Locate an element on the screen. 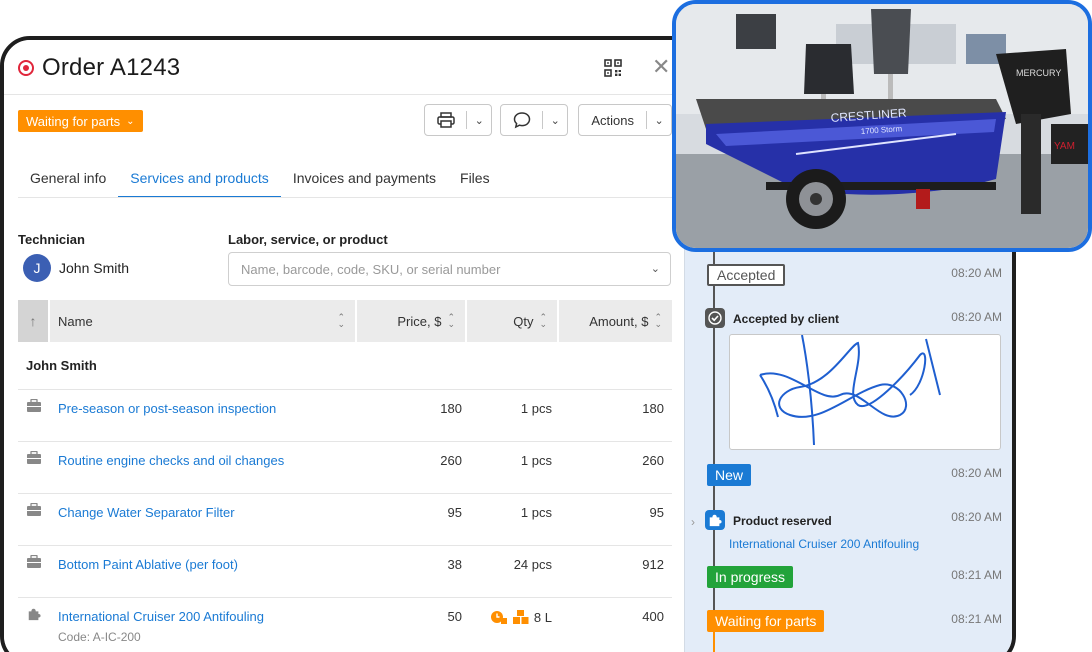  column-amount: Amount, $ ⌃ ⌄ is located at coordinates (615, 321).